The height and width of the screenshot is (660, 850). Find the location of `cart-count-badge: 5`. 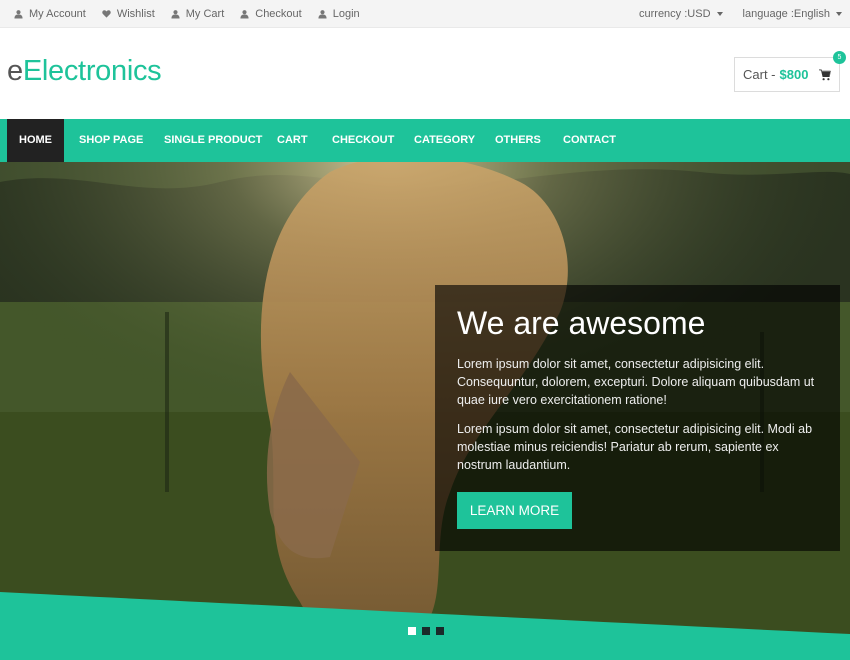

cart-count-badge: 5 is located at coordinates (839, 57).